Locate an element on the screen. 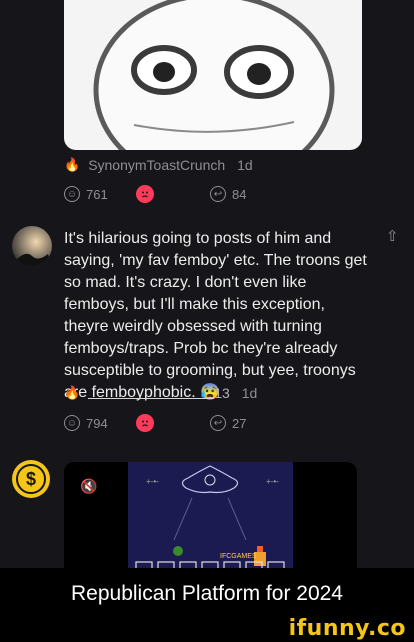  comment-unsmile-button is located at coordinates (145, 424).